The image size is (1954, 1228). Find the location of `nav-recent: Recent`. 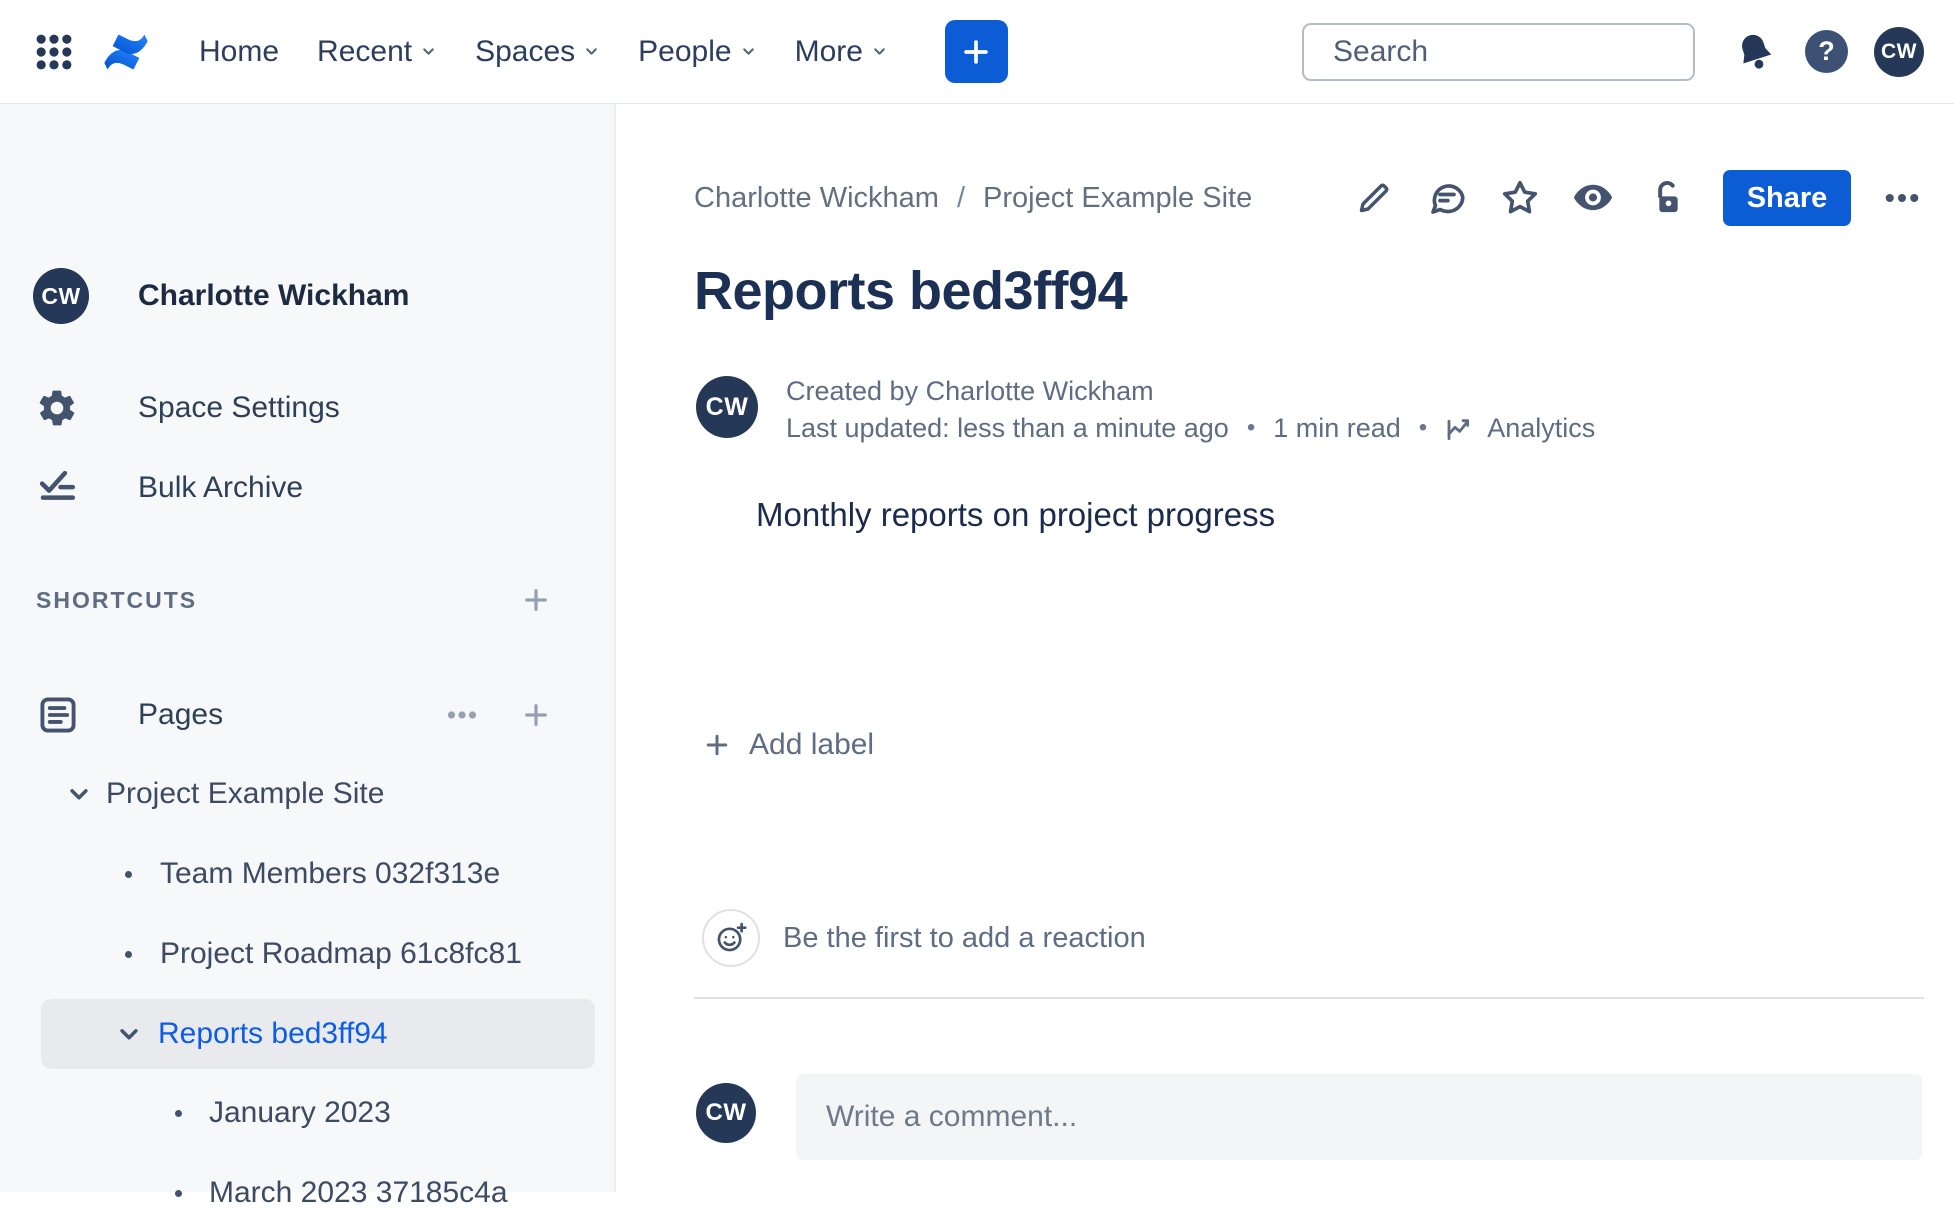

nav-recent: Recent is located at coordinates (377, 52).